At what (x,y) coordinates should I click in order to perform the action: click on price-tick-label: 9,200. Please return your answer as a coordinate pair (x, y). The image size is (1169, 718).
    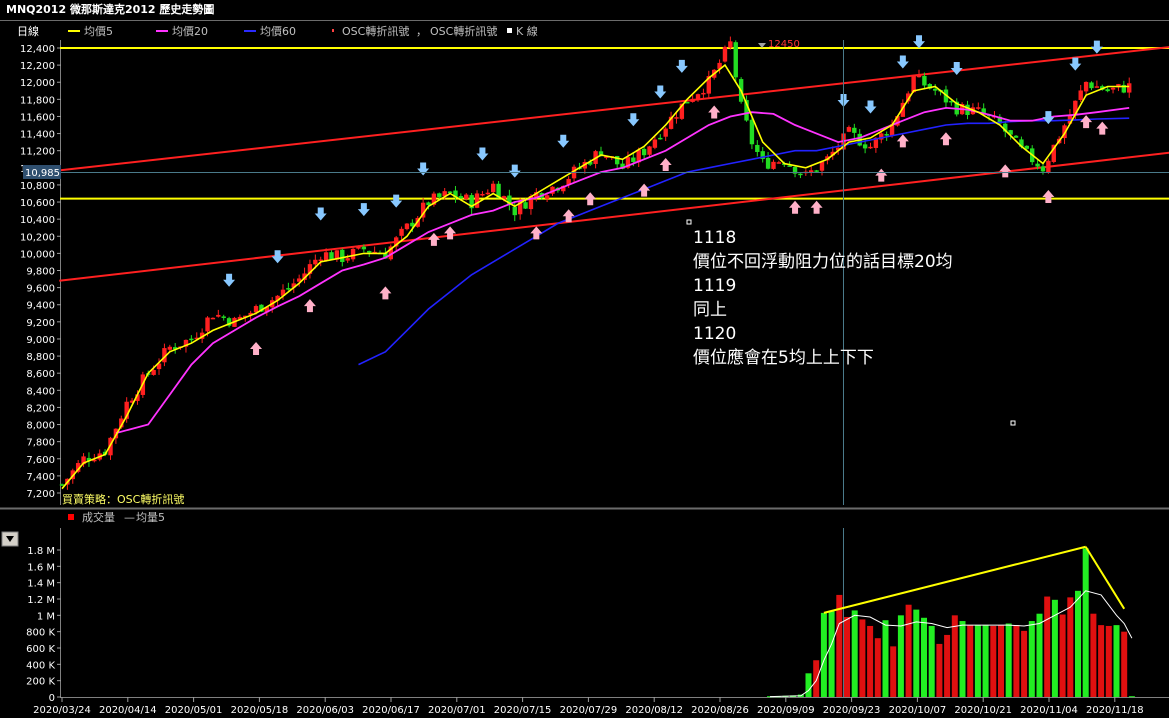
    Looking at the image, I should click on (40, 323).